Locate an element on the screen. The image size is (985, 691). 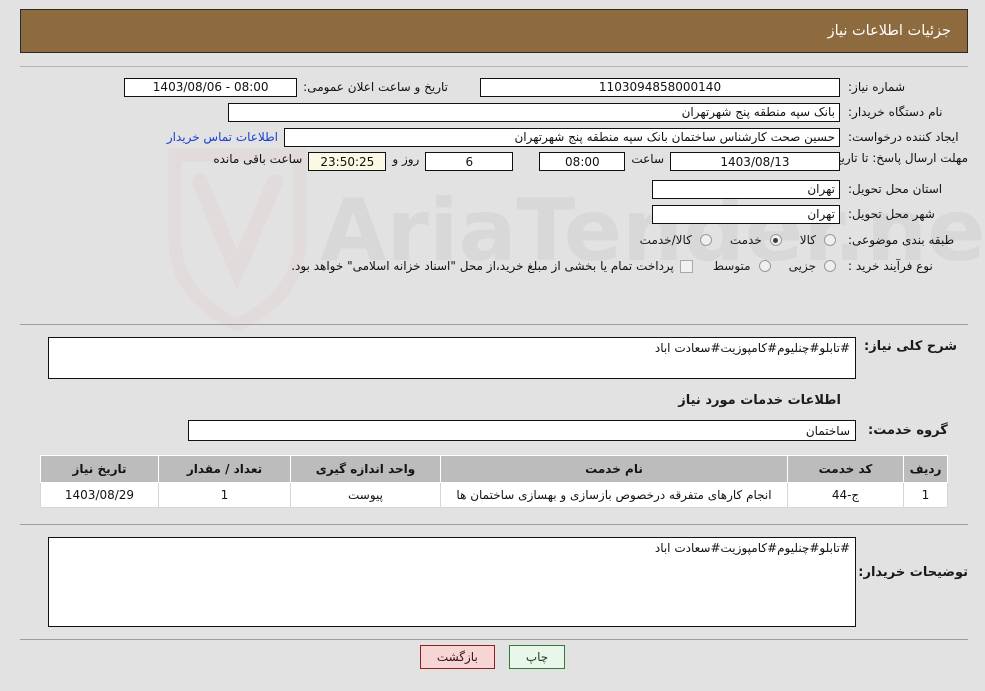
radio-process-motevaset is located at coordinates (764, 266).